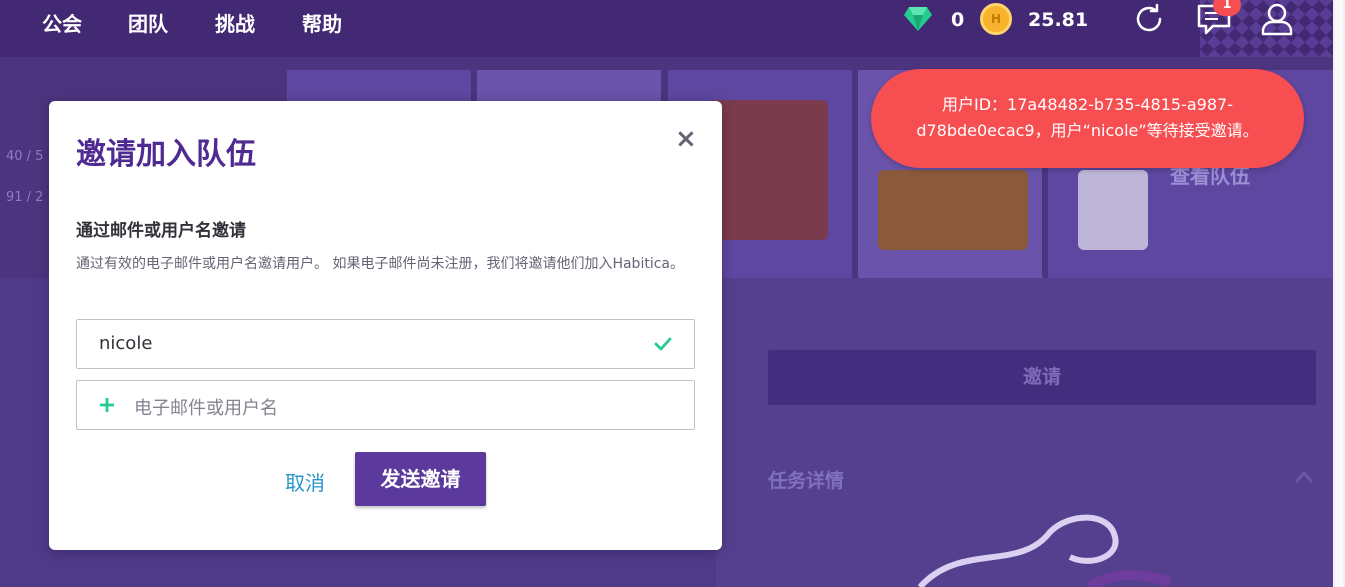 The image size is (1345, 587). I want to click on notification-badge: 1, so click(1227, 8).